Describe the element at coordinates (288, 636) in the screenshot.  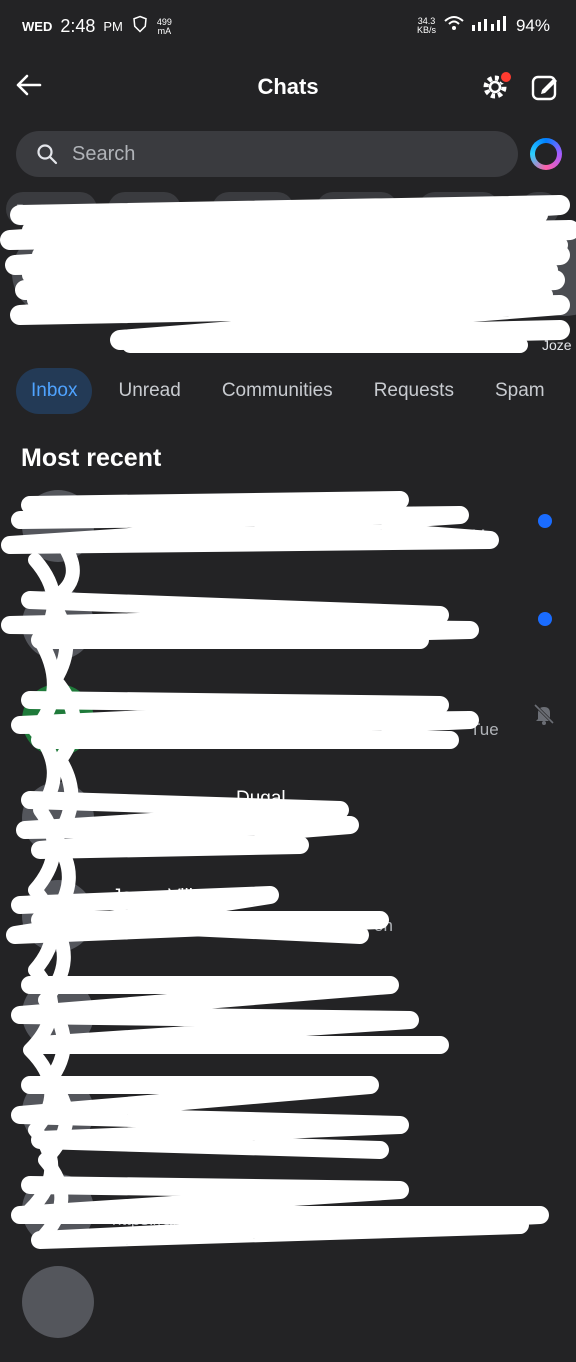
I see `chat-row: g` at that location.